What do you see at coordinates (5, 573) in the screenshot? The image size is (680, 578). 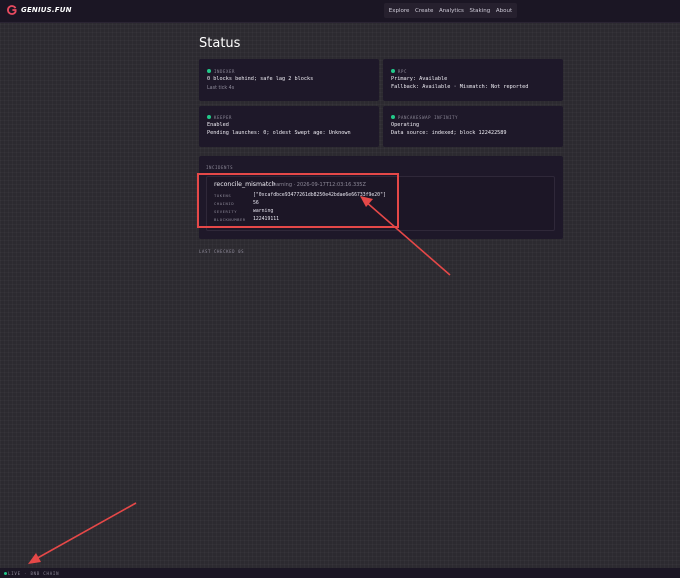 I see `live-indicator-dot` at bounding box center [5, 573].